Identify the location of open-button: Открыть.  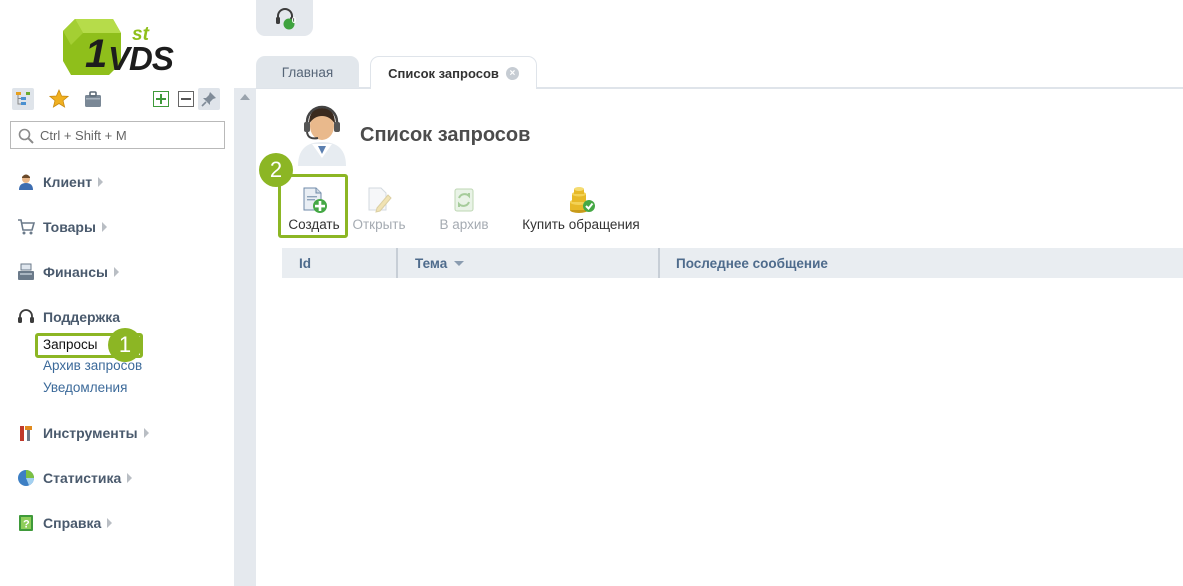
(379, 210).